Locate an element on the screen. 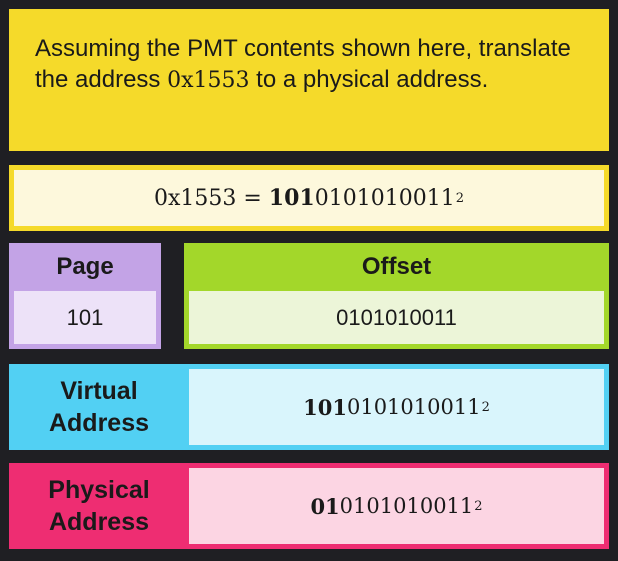 Image resolution: width=618 pixels, height=561 pixels. equation-content: 0x1553 = 101 0101010011 2 is located at coordinates (309, 198).